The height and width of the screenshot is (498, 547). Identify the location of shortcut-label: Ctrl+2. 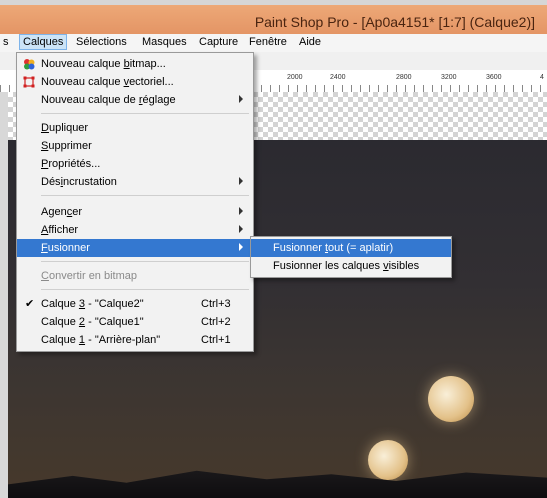
(216, 322).